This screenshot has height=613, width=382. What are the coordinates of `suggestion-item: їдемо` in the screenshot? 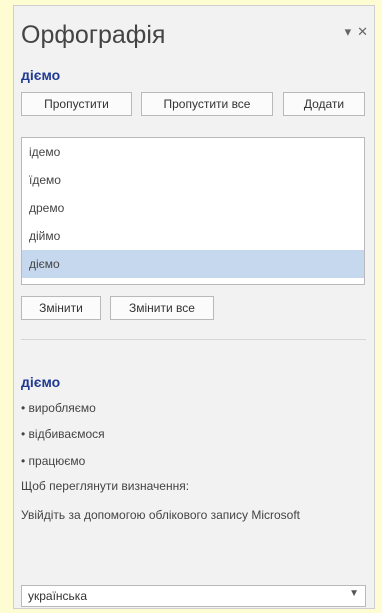 It's located at (193, 180).